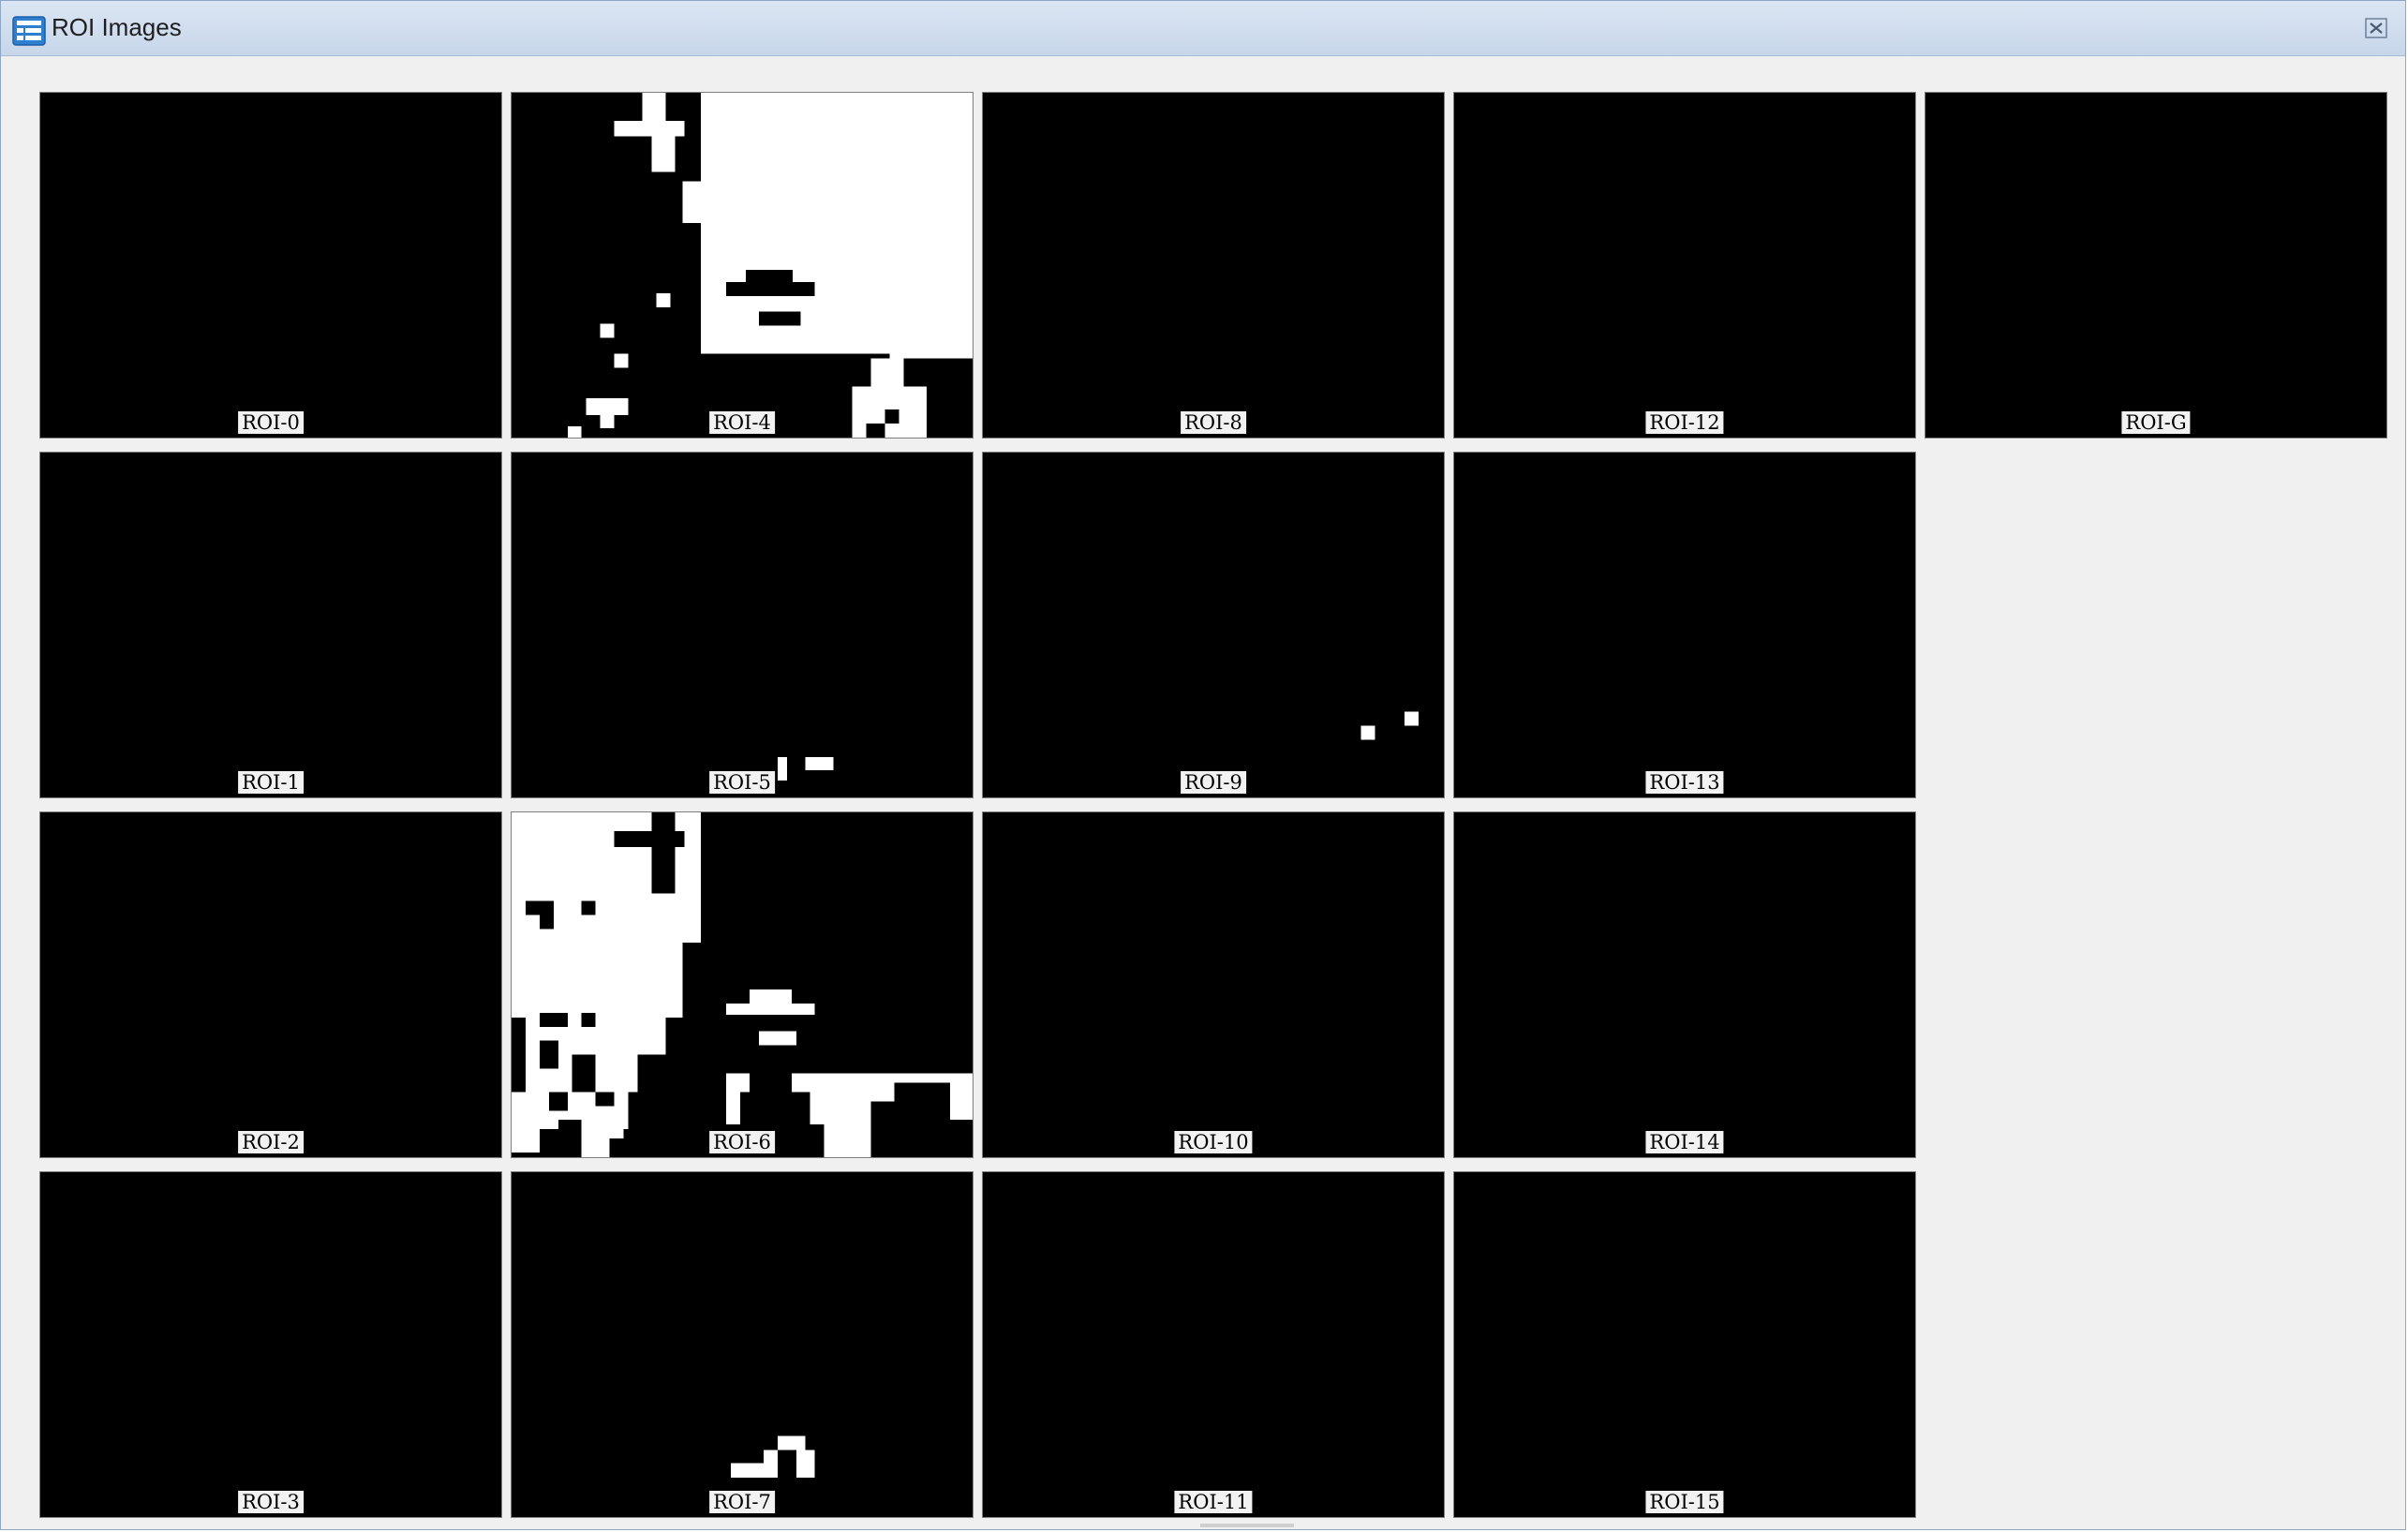  I want to click on roi-tile-4: ROI-4, so click(742, 265).